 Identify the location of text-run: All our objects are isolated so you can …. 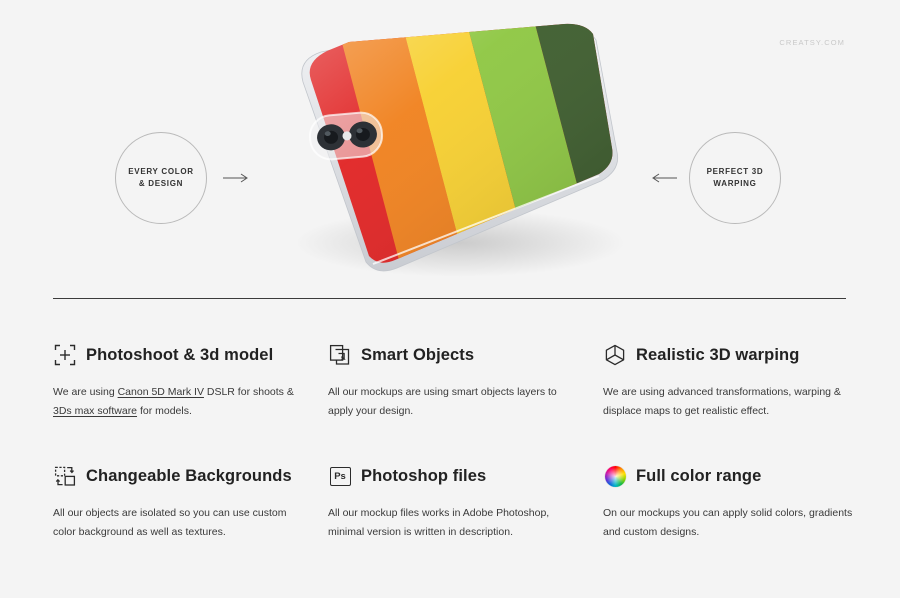
(170, 523).